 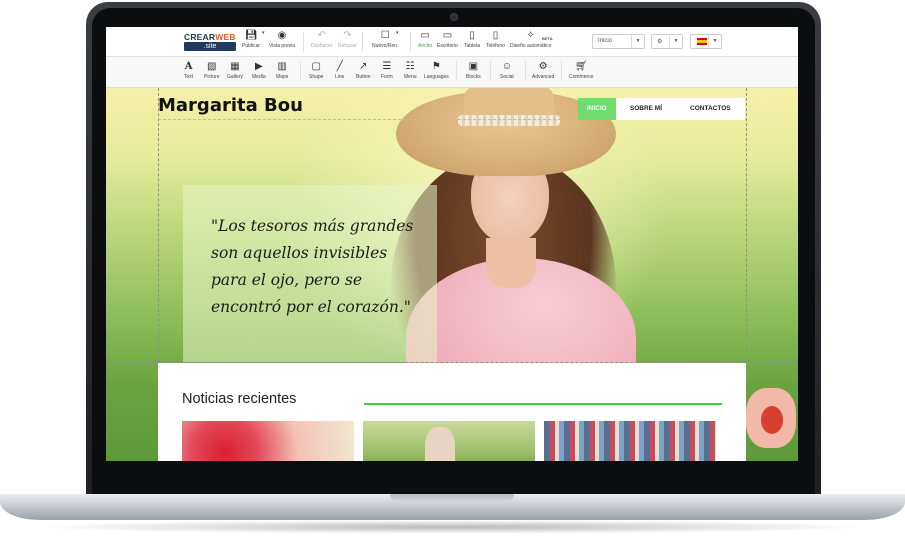 I want to click on site-nav: INICIO SOBRE MÍ CONTACTOS, so click(x=661, y=109).